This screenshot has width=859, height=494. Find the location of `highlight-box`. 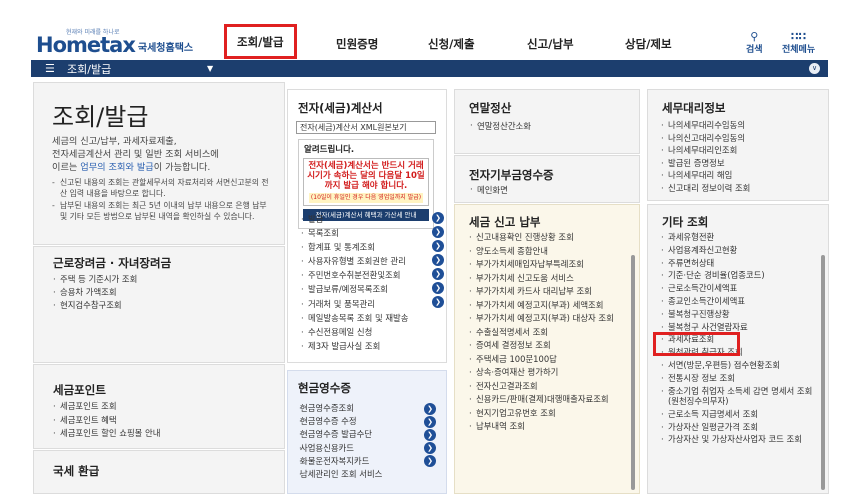

highlight-box is located at coordinates (696, 344).